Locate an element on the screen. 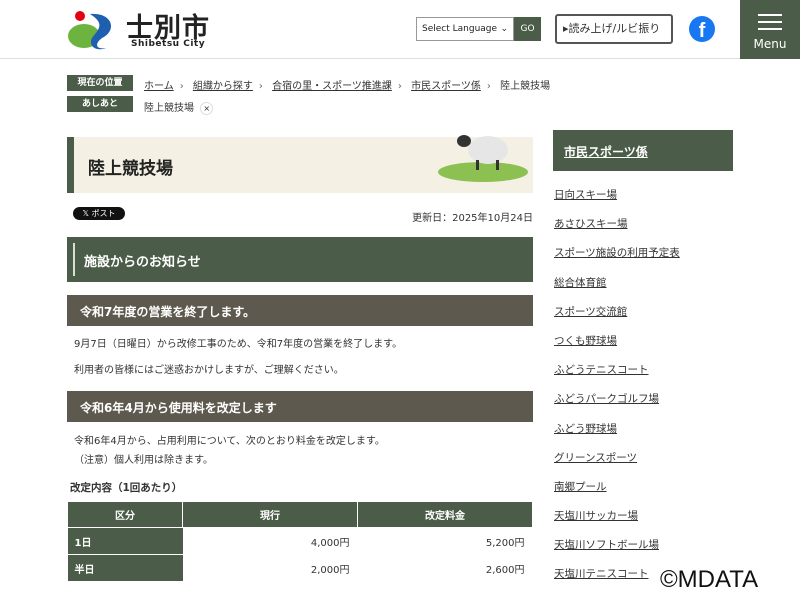 This screenshot has height=600, width=800. sheep-illustration-icon is located at coordinates (483, 158).